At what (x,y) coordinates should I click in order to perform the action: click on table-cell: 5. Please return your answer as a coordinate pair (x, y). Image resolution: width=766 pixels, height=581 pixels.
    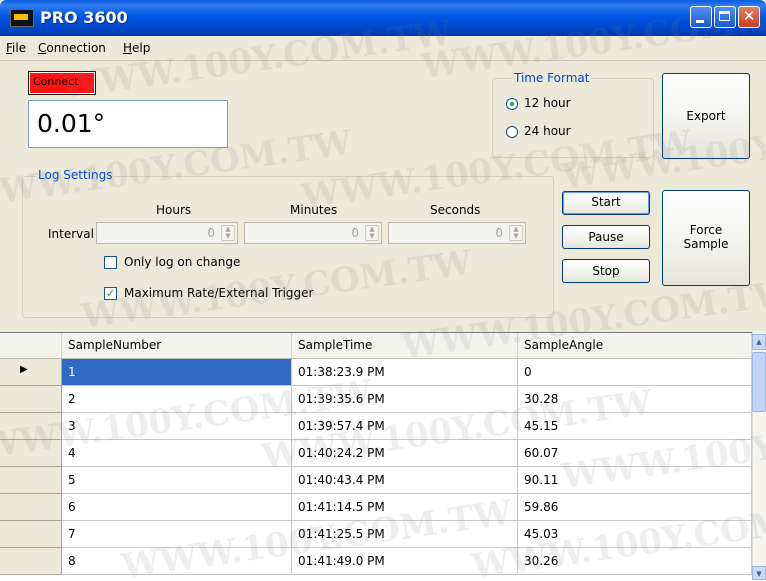
    Looking at the image, I should click on (177, 480).